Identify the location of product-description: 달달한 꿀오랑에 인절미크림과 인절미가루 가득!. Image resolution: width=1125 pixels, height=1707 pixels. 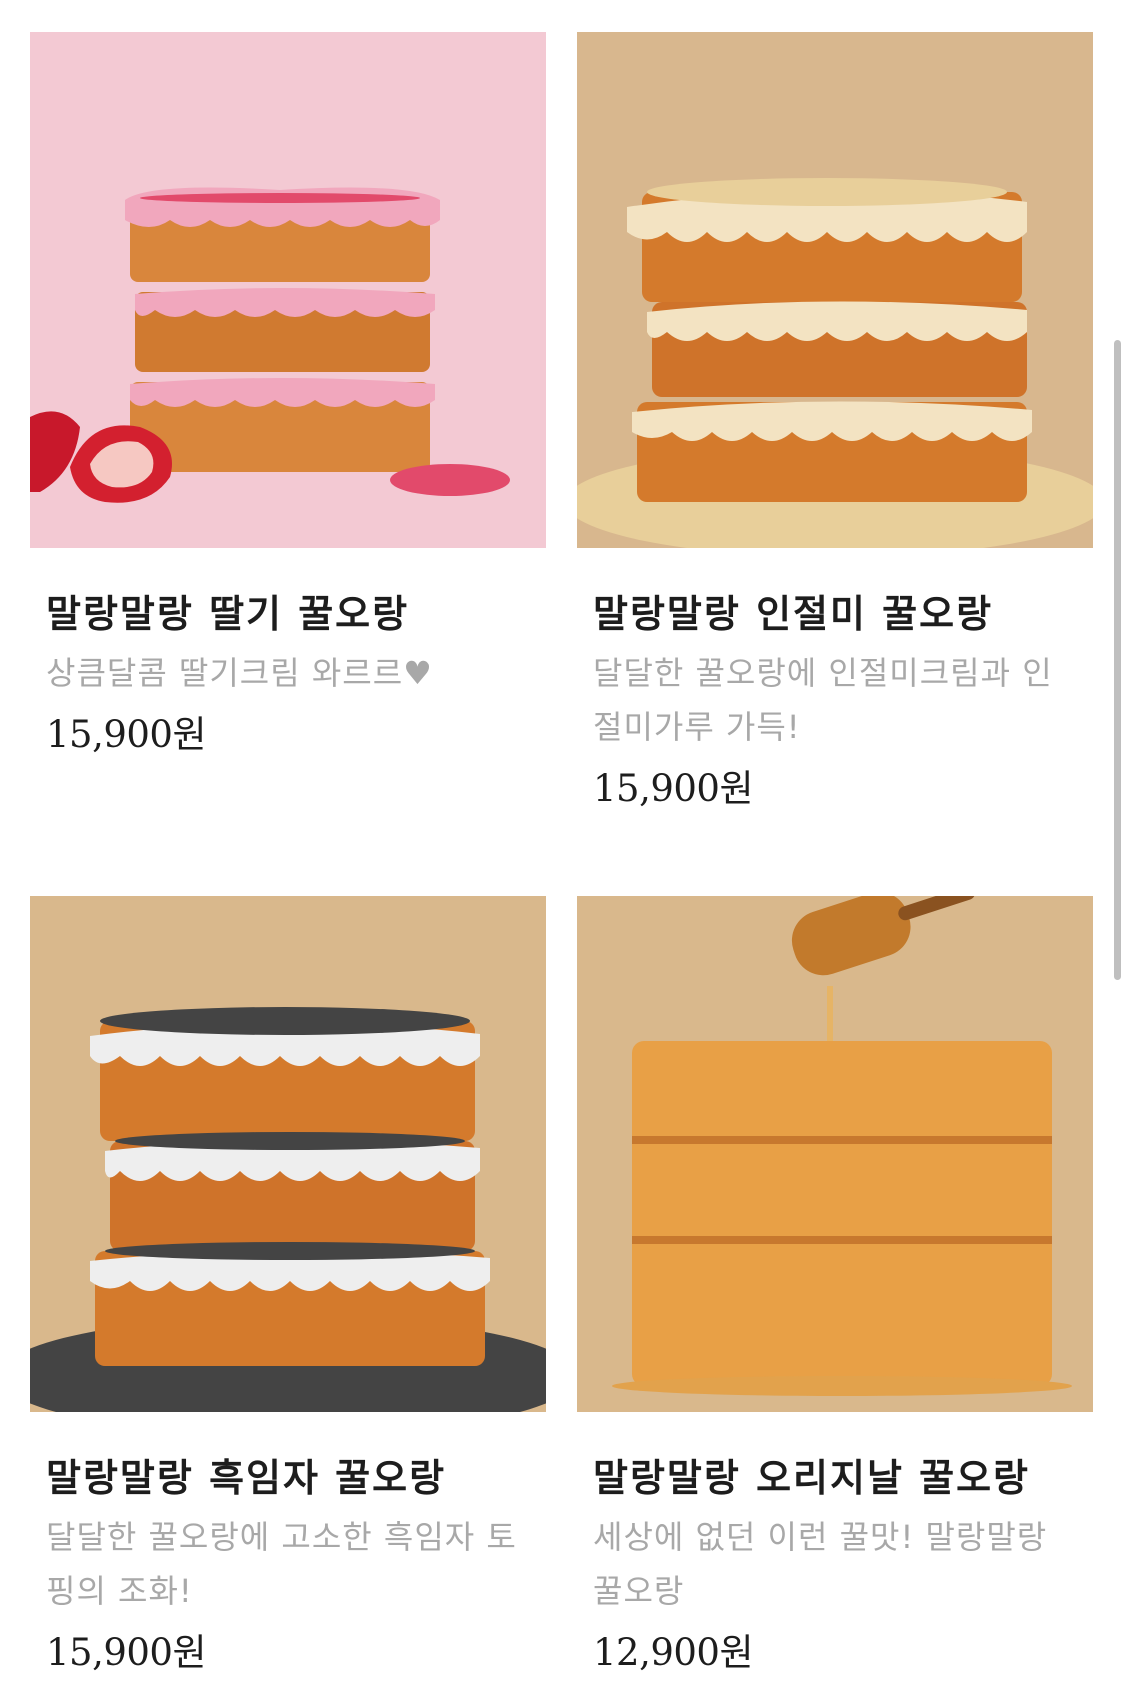
(823, 700).